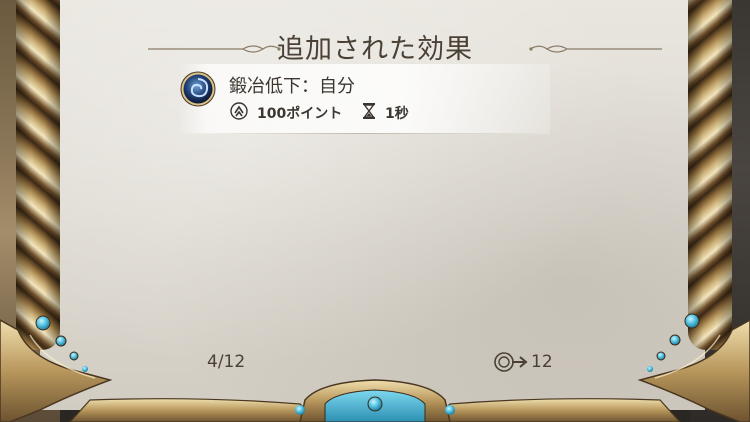 The width and height of the screenshot is (750, 422). I want to click on coin-arrow-icon, so click(511, 362).